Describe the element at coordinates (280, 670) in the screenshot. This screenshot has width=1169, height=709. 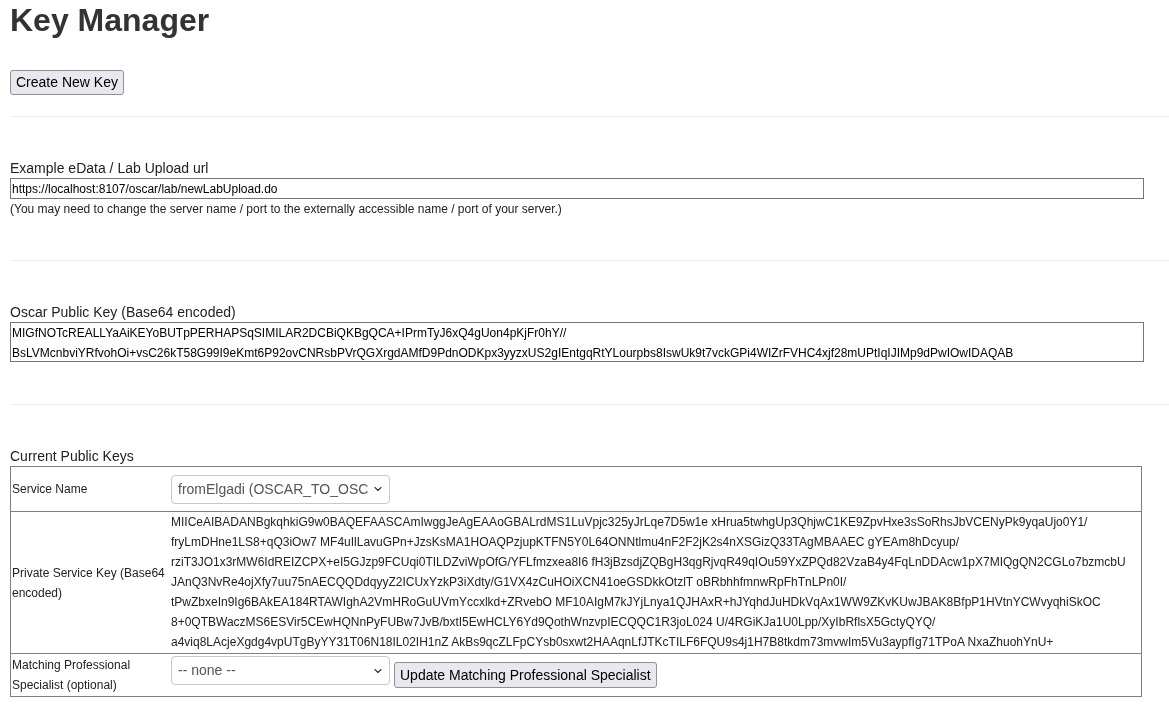
I see `dropdown-select: -- none --` at that location.